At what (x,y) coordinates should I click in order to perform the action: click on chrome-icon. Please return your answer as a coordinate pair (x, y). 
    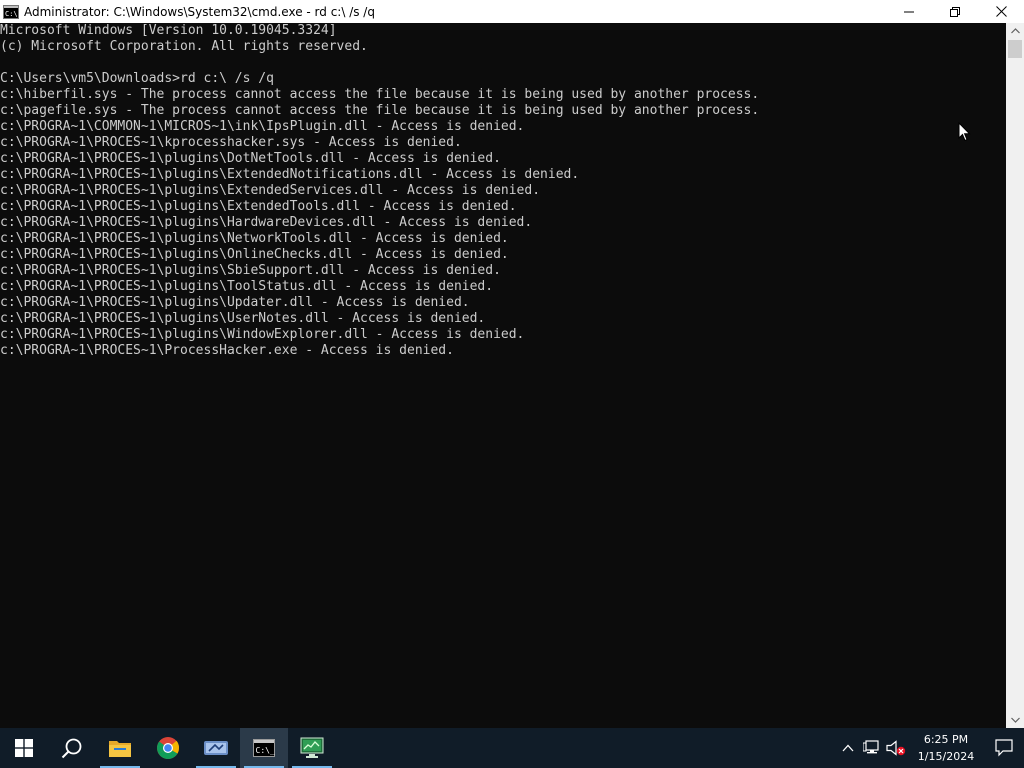
    Looking at the image, I should click on (168, 748).